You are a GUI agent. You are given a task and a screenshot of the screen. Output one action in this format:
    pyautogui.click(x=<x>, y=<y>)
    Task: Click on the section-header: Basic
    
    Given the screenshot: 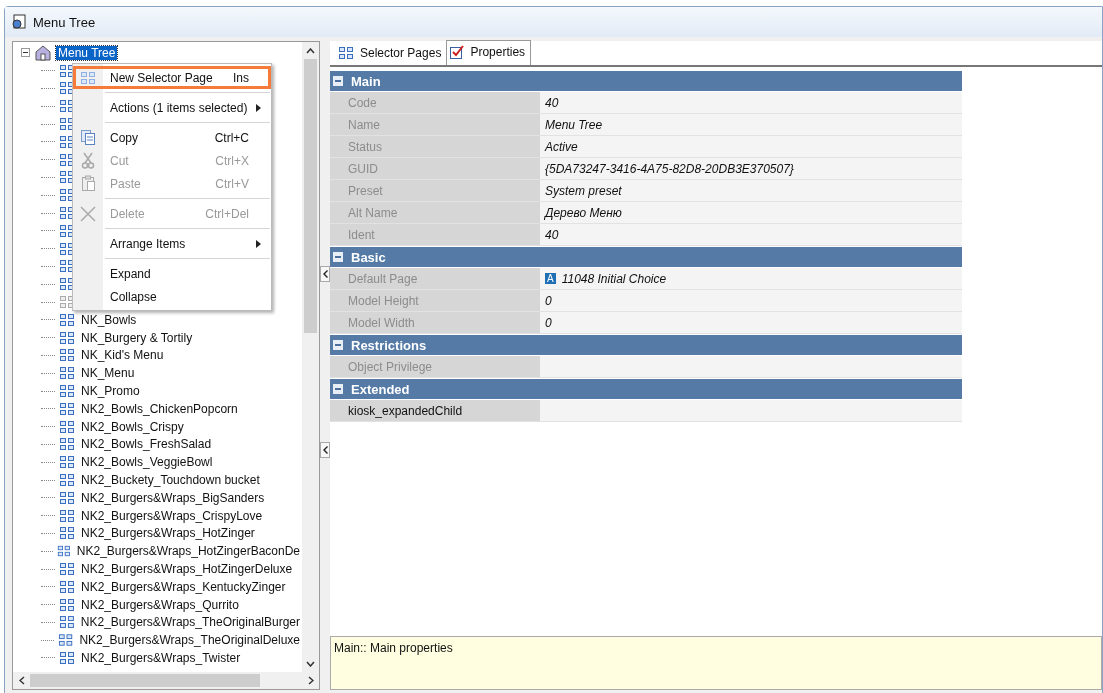 What is the action you would take?
    pyautogui.click(x=646, y=257)
    